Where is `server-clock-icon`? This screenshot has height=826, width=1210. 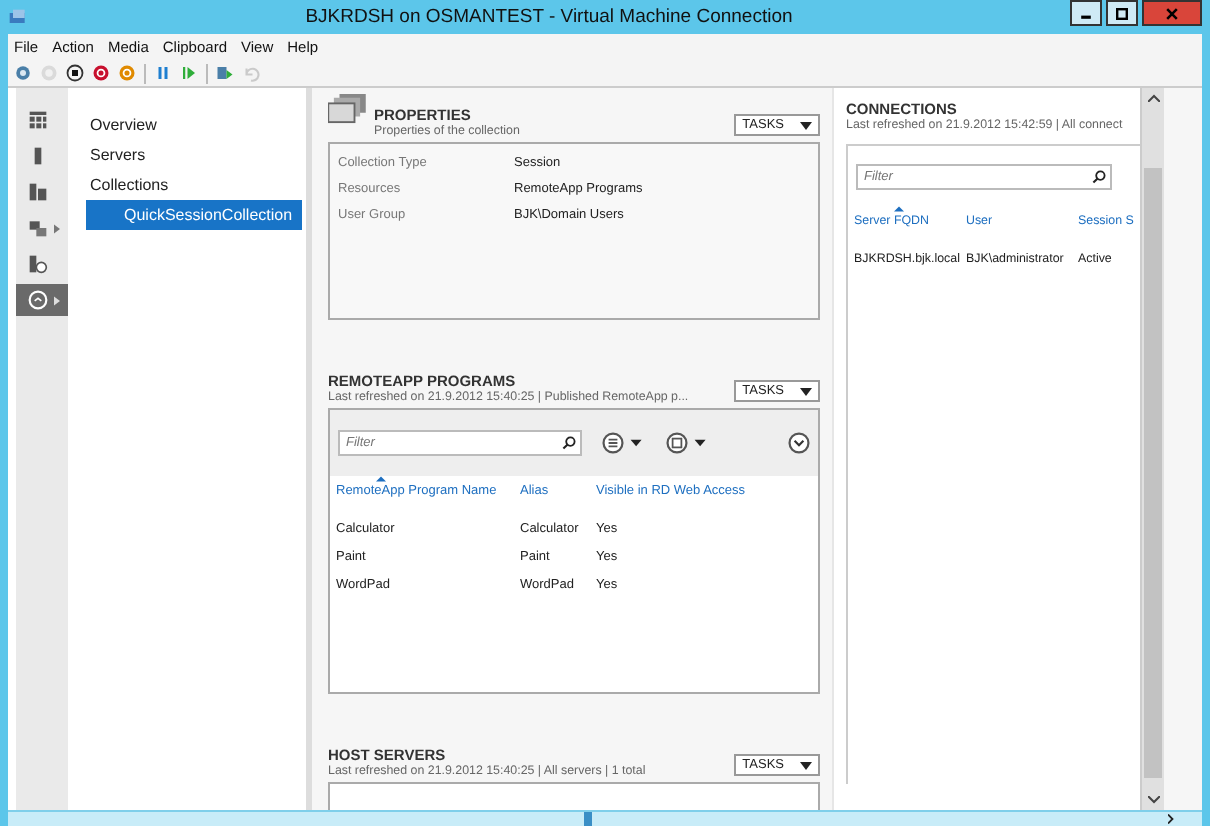
server-clock-icon is located at coordinates (38, 264).